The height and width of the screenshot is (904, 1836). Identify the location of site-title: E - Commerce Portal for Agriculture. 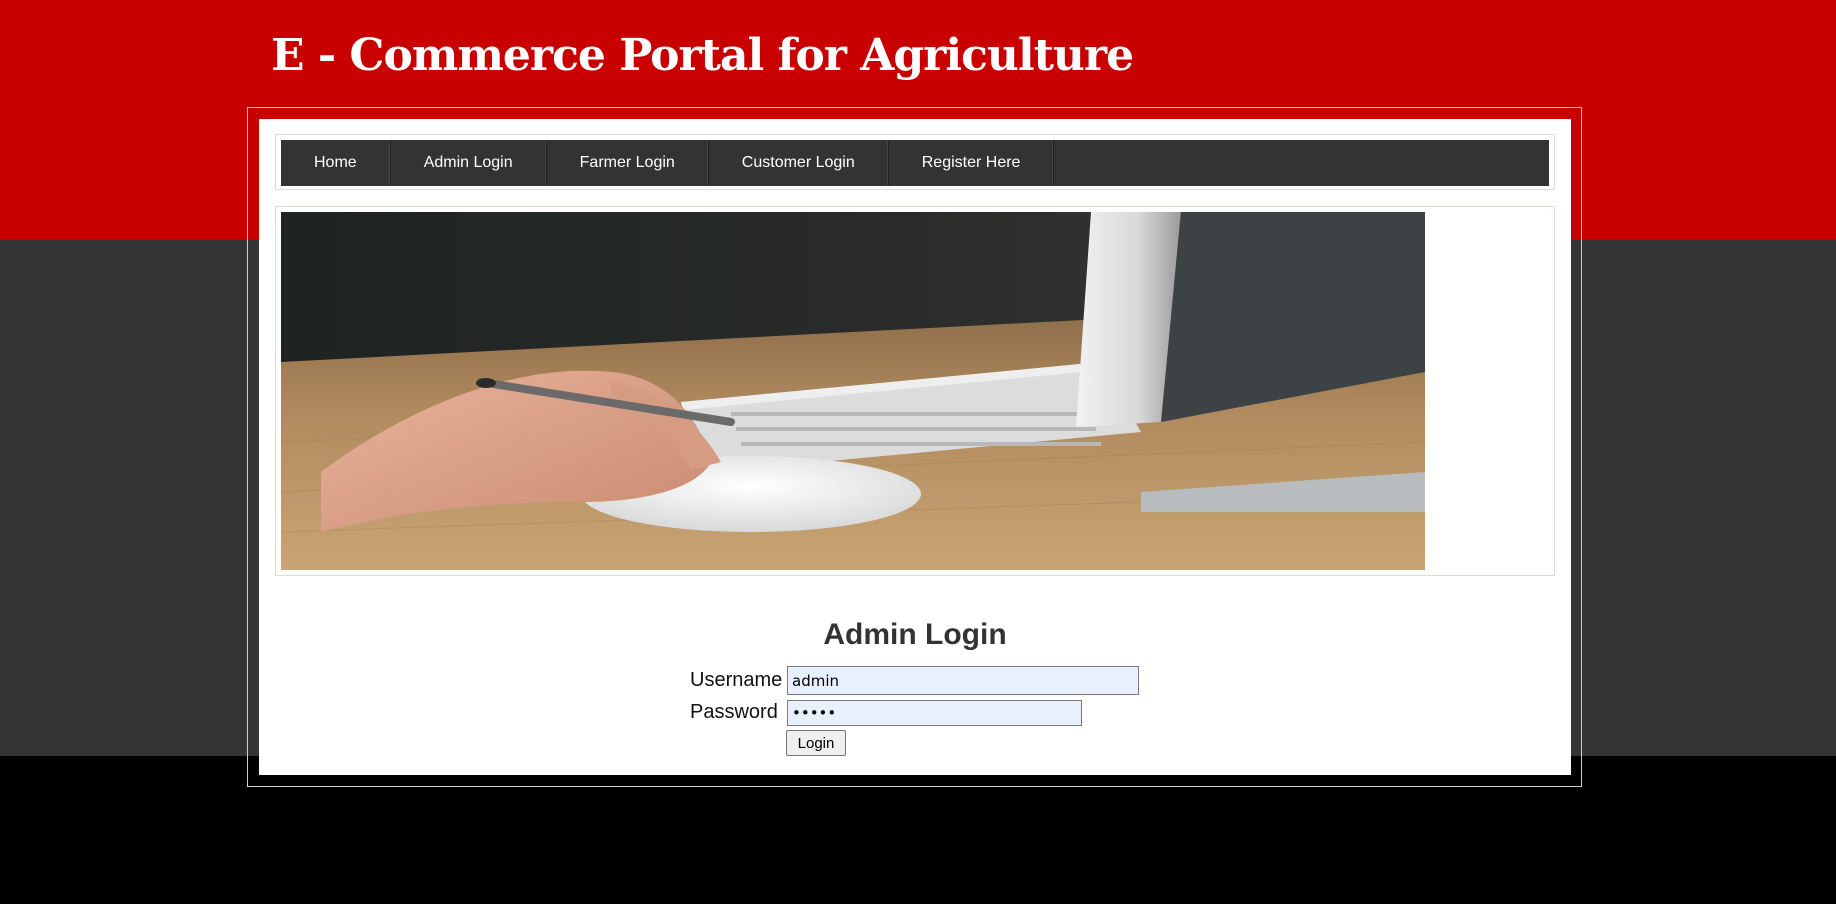
(702, 55).